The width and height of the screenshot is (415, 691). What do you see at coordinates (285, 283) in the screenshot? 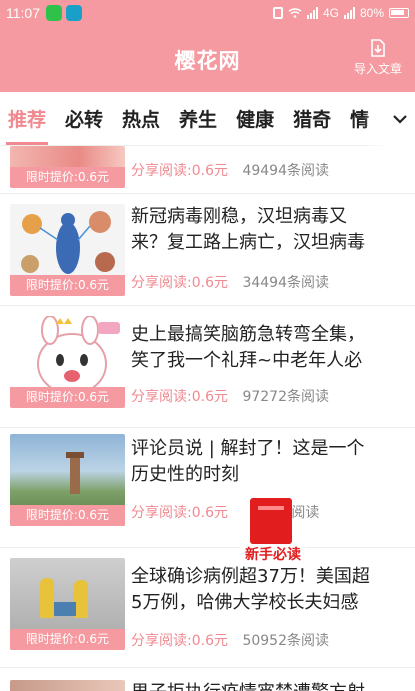
I see `read-count: 34494条阅读` at bounding box center [285, 283].